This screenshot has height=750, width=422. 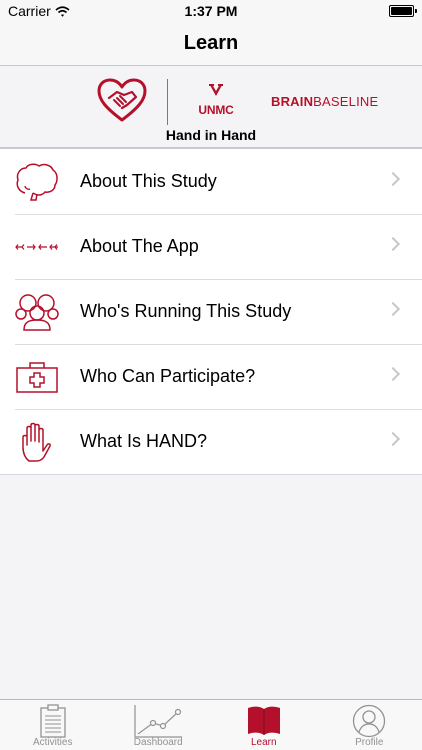 I want to click on tab-label: Learn, so click(x=263, y=742).